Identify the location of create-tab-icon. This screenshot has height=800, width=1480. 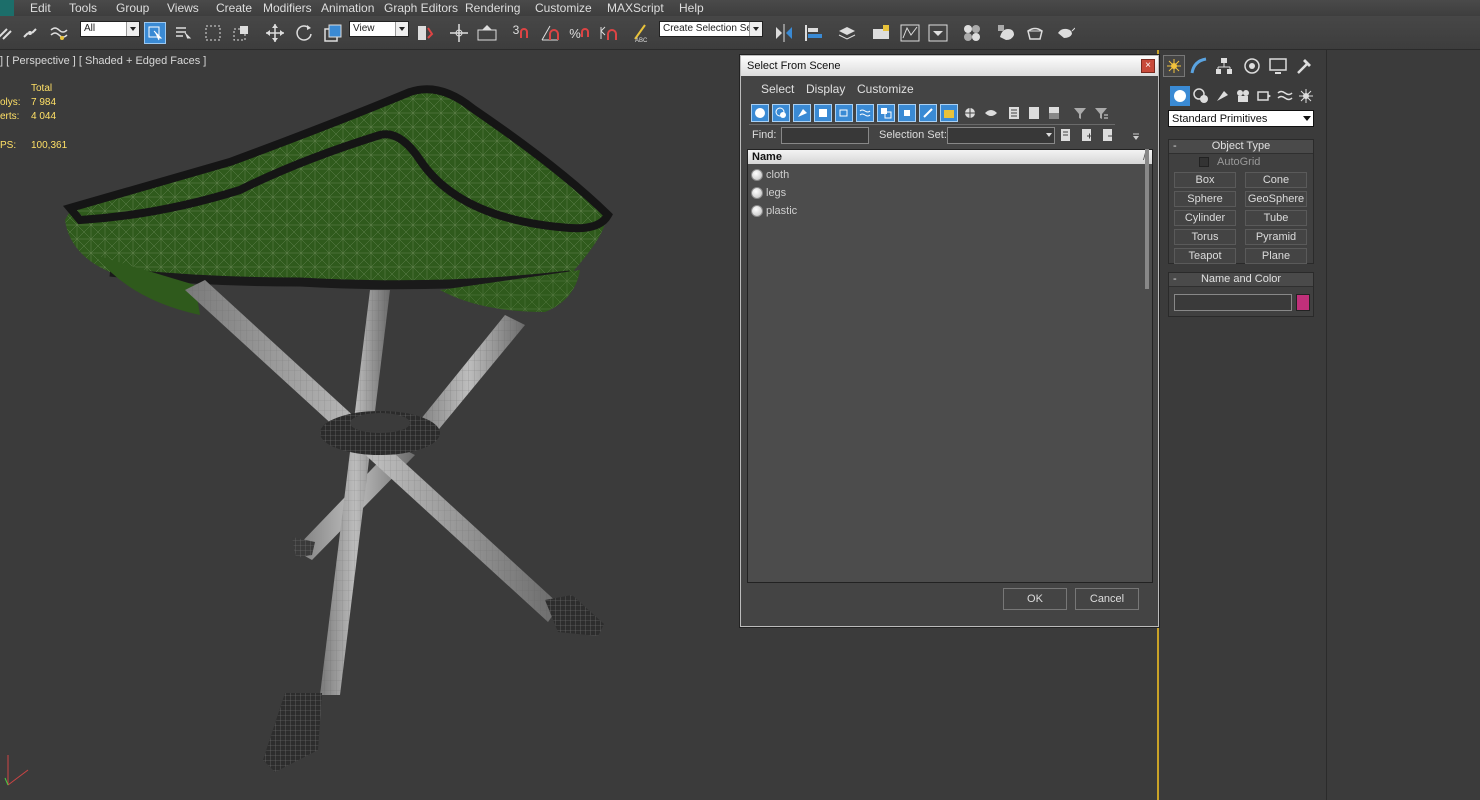
(1174, 66).